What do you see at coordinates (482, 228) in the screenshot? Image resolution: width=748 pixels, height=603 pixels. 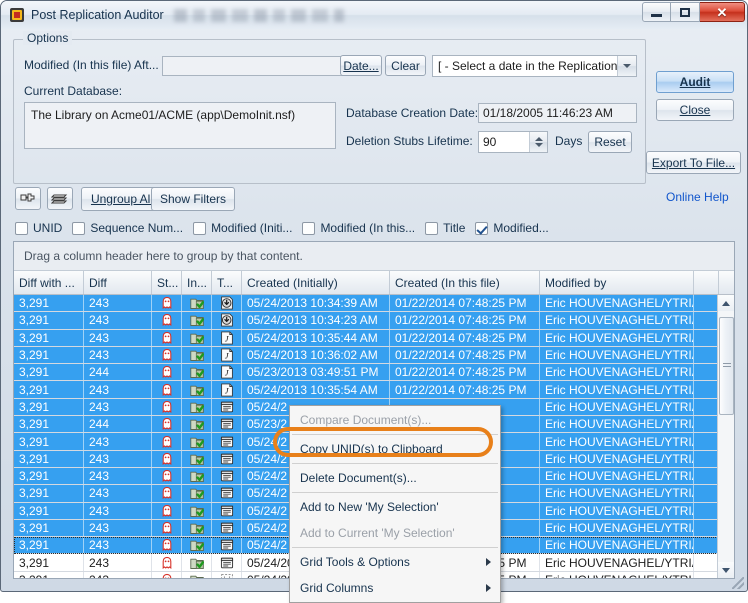 I see `checkbox-checked-icon` at bounding box center [482, 228].